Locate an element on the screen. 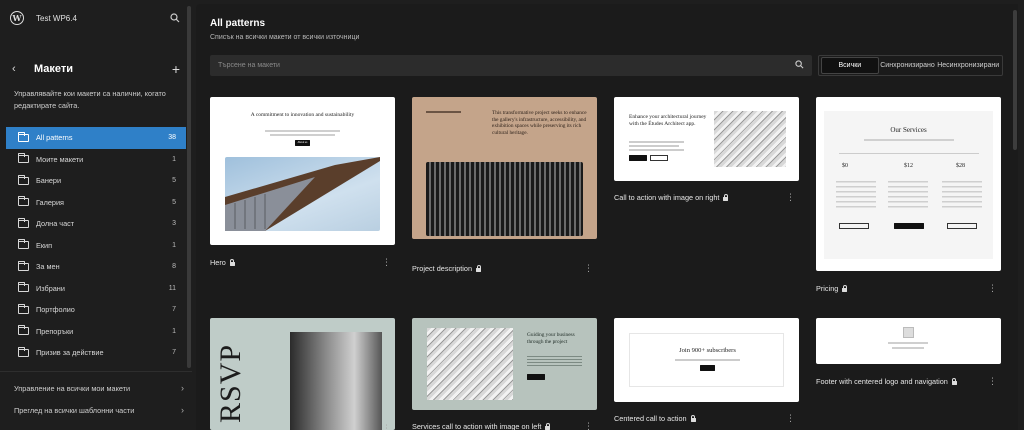  template-parts-link: Преглед на всички шаблонни части › is located at coordinates (99, 410).